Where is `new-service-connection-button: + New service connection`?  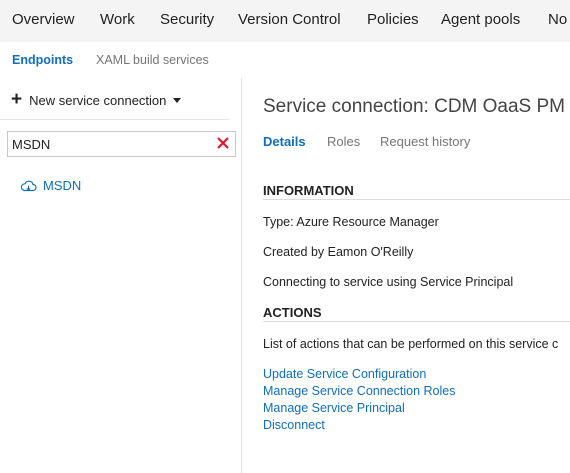
new-service-connection-button: + New service connection is located at coordinates (96, 99).